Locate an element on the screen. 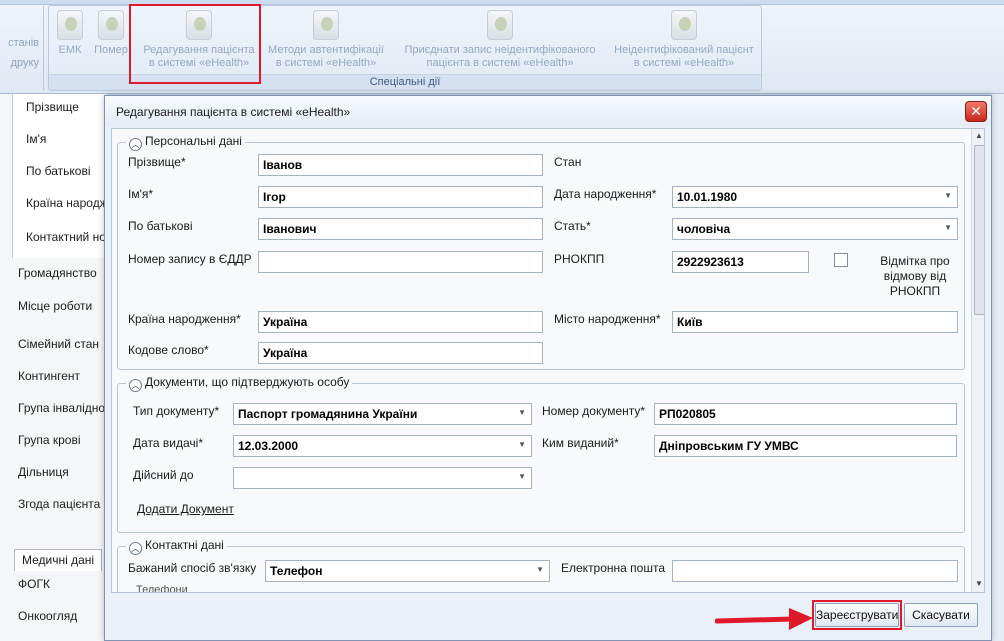 This screenshot has height=641, width=1004. pomer-button: Помер is located at coordinates (111, 33).